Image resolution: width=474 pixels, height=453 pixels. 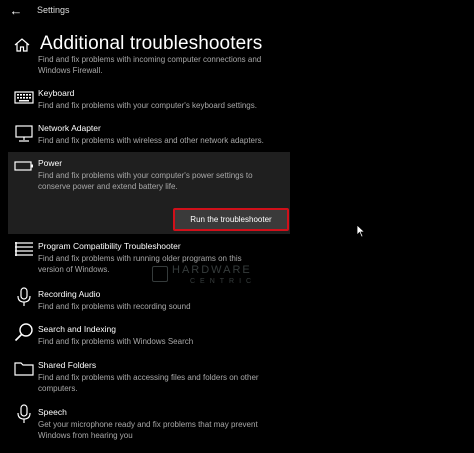 I want to click on page-title: Additional troubleshooters, so click(x=151, y=43).